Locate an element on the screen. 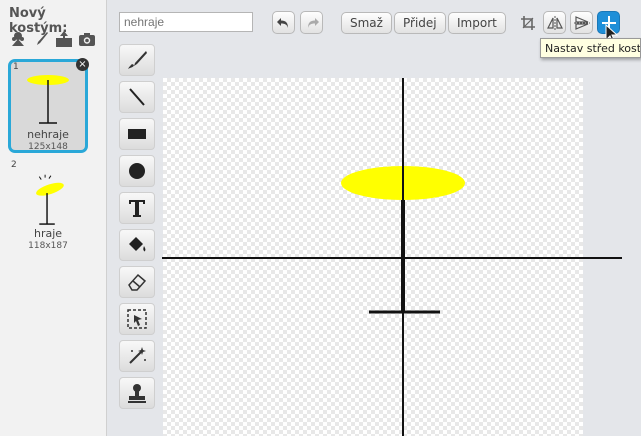  costume-name: nehraje is located at coordinates (48, 134).